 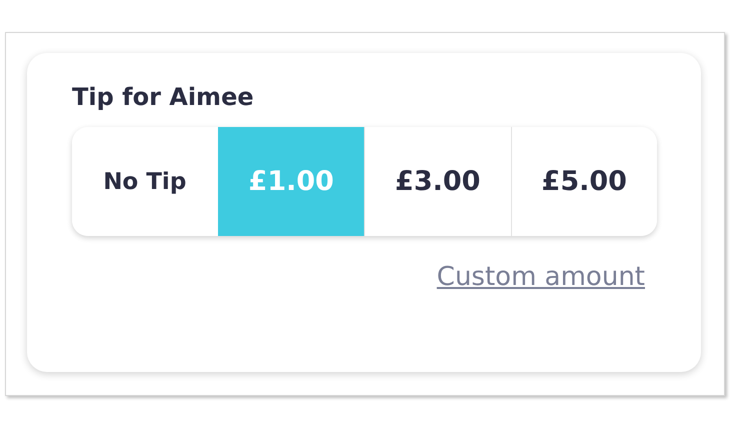 I want to click on tip-option: No Tip, so click(x=145, y=181).